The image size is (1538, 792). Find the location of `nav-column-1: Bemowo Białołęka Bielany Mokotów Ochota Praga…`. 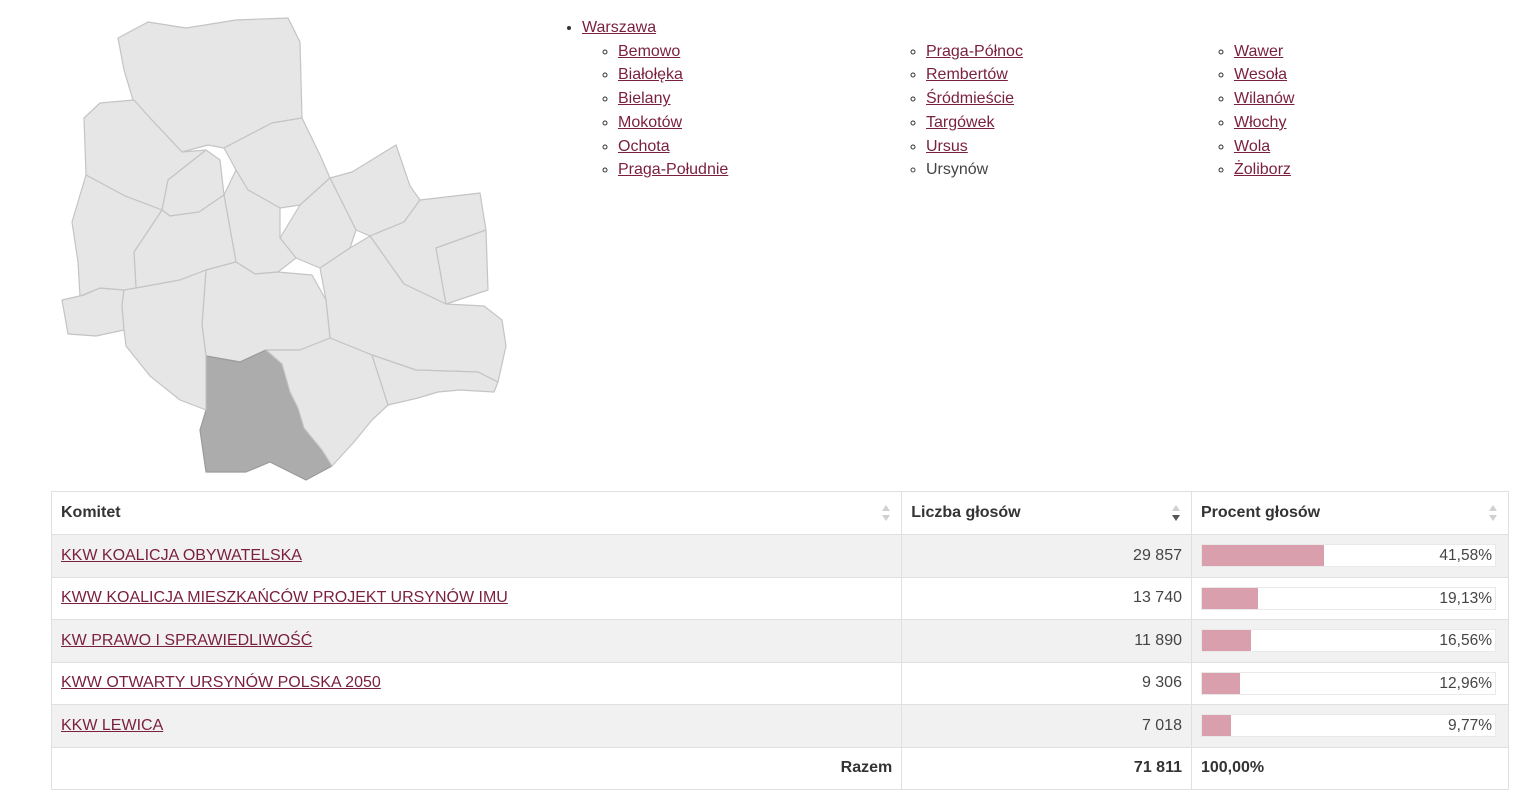

nav-column-1: Bemowo Białołęka Bielany Mokotów Ochota Praga… is located at coordinates (750, 111).